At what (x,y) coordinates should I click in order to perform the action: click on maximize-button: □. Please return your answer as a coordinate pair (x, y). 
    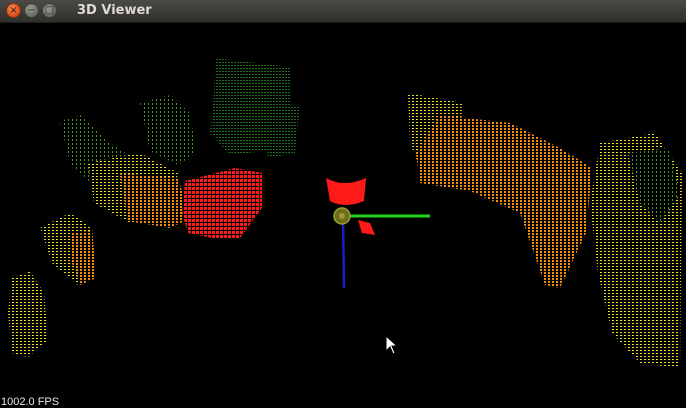
    Looking at the image, I should click on (49, 10).